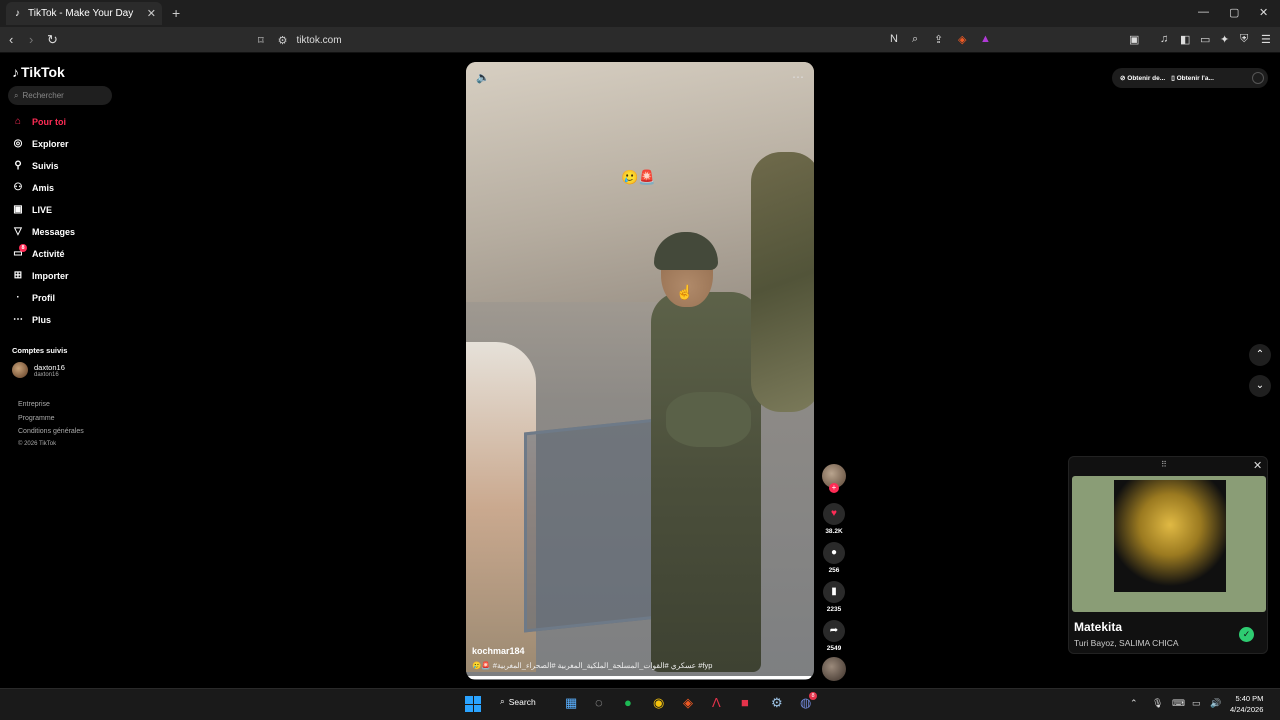 Image resolution: width=1280 pixels, height=720 pixels. What do you see at coordinates (915, 39) in the screenshot?
I see `zoom-icon: ⌕` at bounding box center [915, 39].